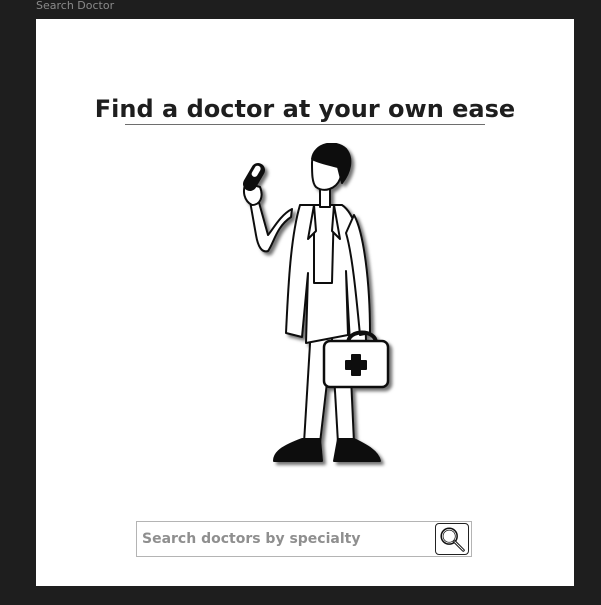 The height and width of the screenshot is (605, 601). I want to click on title-divider, so click(305, 124).